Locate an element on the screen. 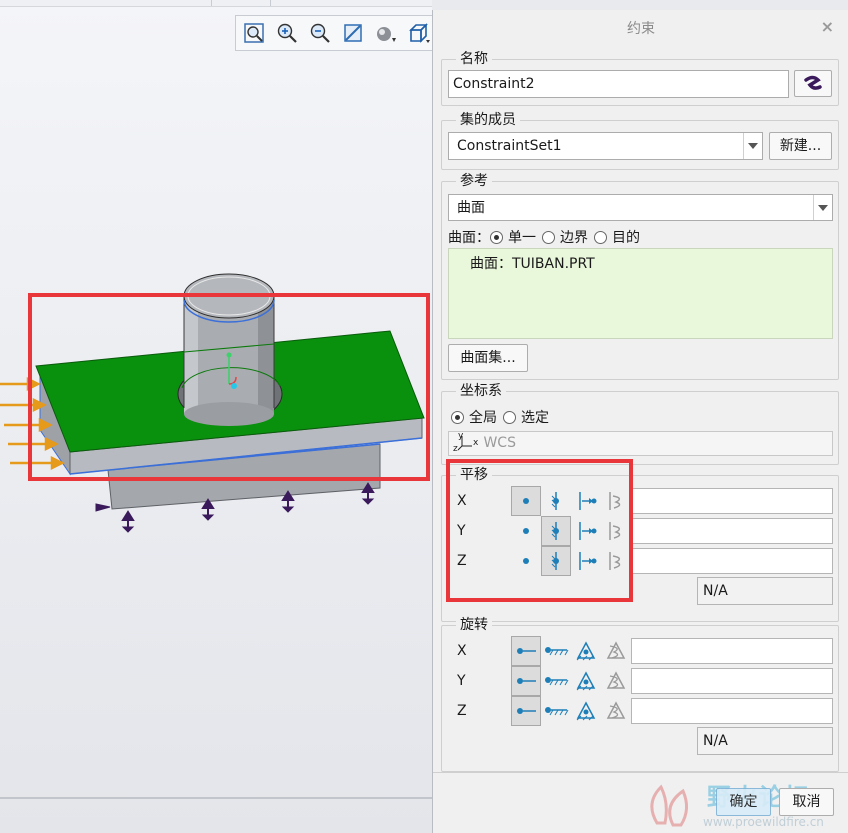  radio-intent is located at coordinates (600, 237).